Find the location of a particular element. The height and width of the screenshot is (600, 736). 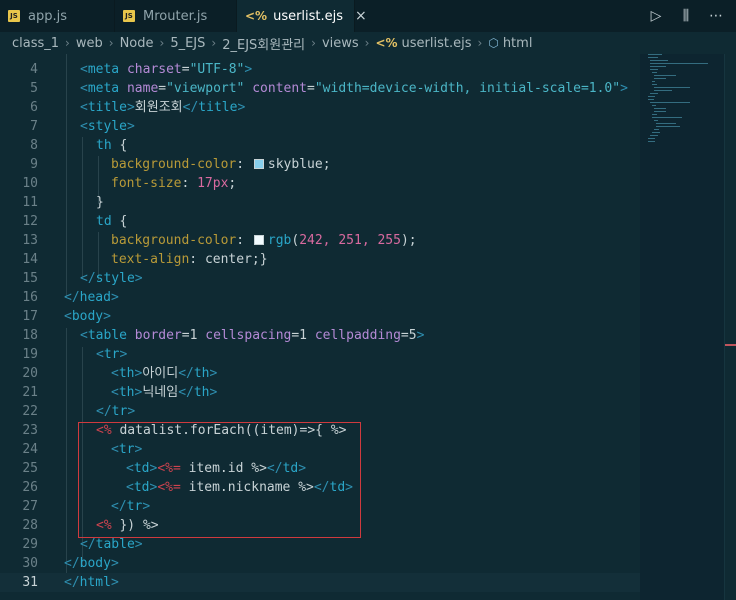

html-element-icon: ⬡ is located at coordinates (493, 43).